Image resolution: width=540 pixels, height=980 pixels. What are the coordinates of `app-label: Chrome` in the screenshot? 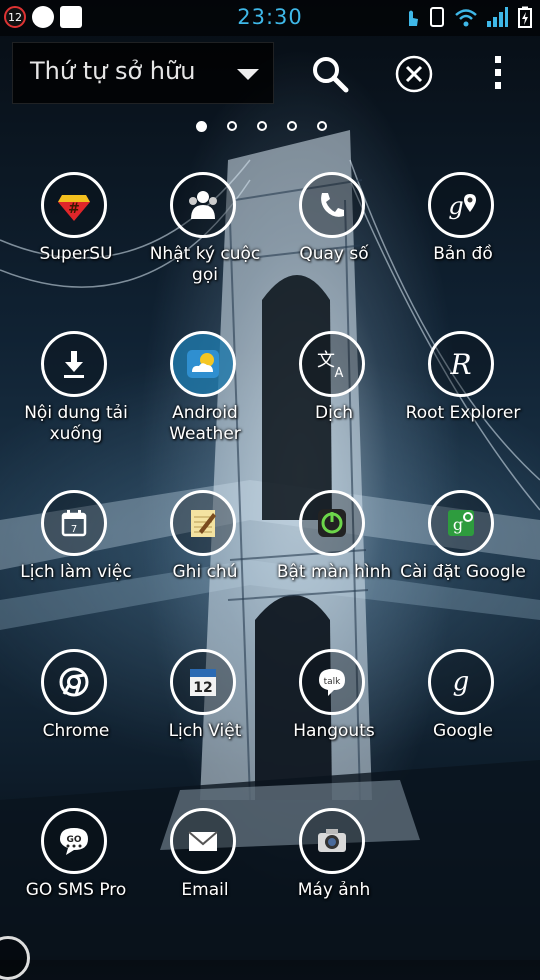 It's located at (76, 731).